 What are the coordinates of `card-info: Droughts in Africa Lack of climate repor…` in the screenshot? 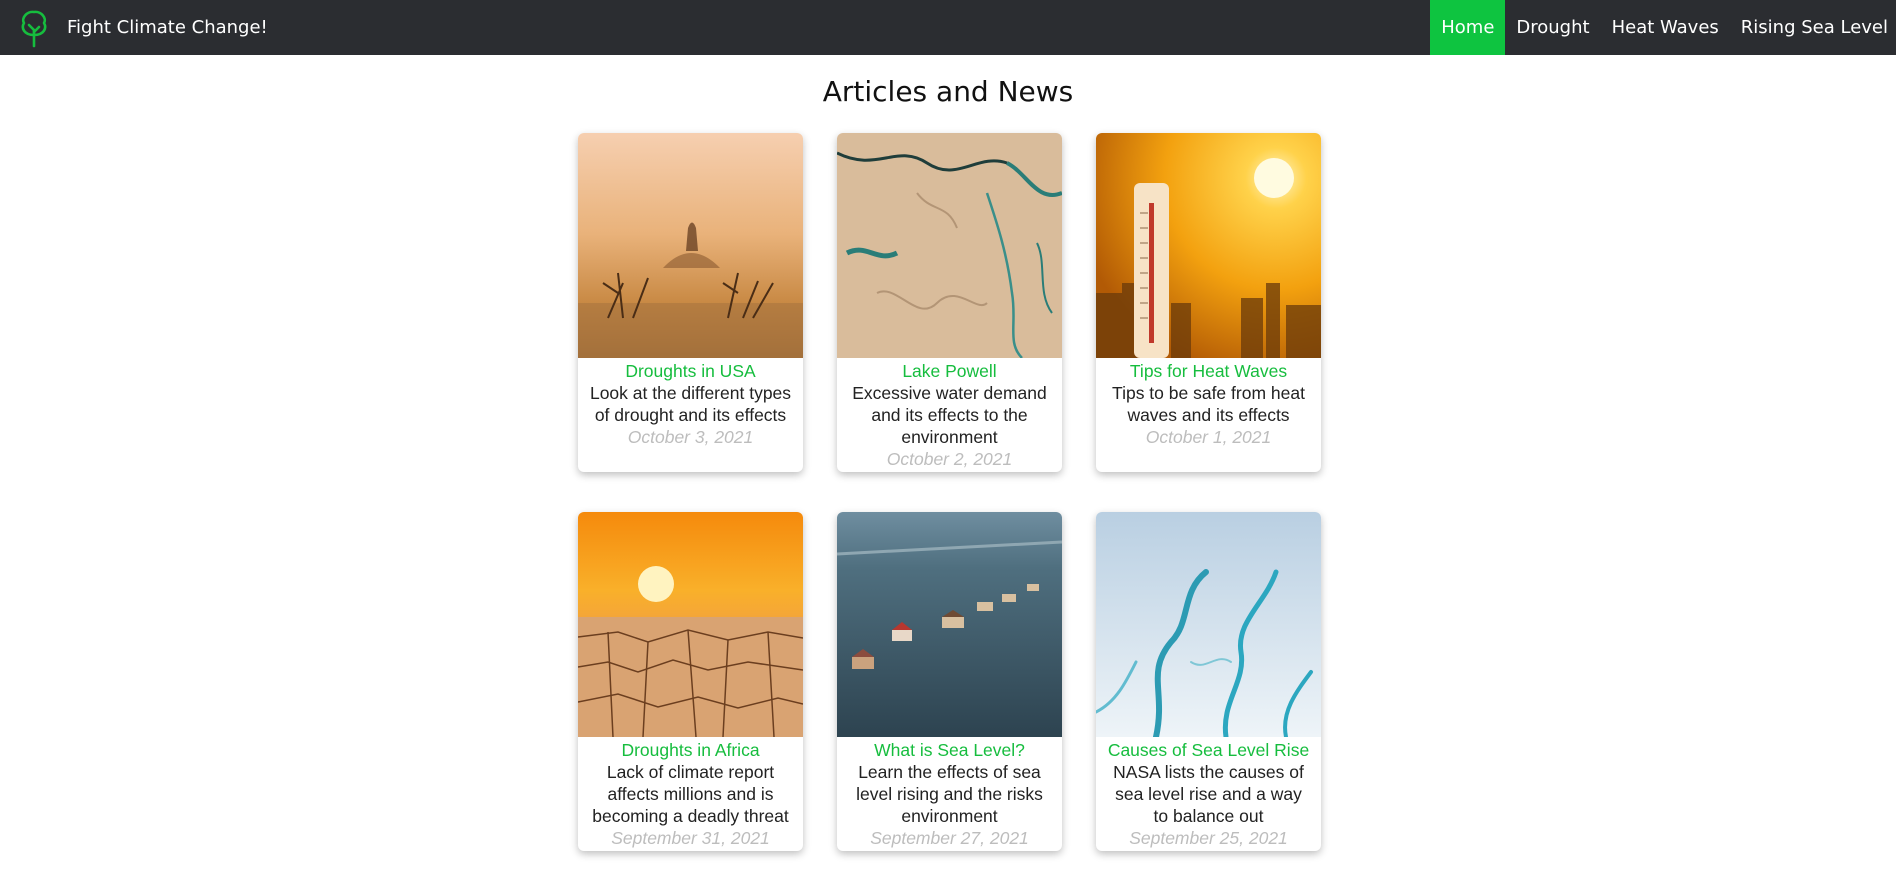 It's located at (690, 794).